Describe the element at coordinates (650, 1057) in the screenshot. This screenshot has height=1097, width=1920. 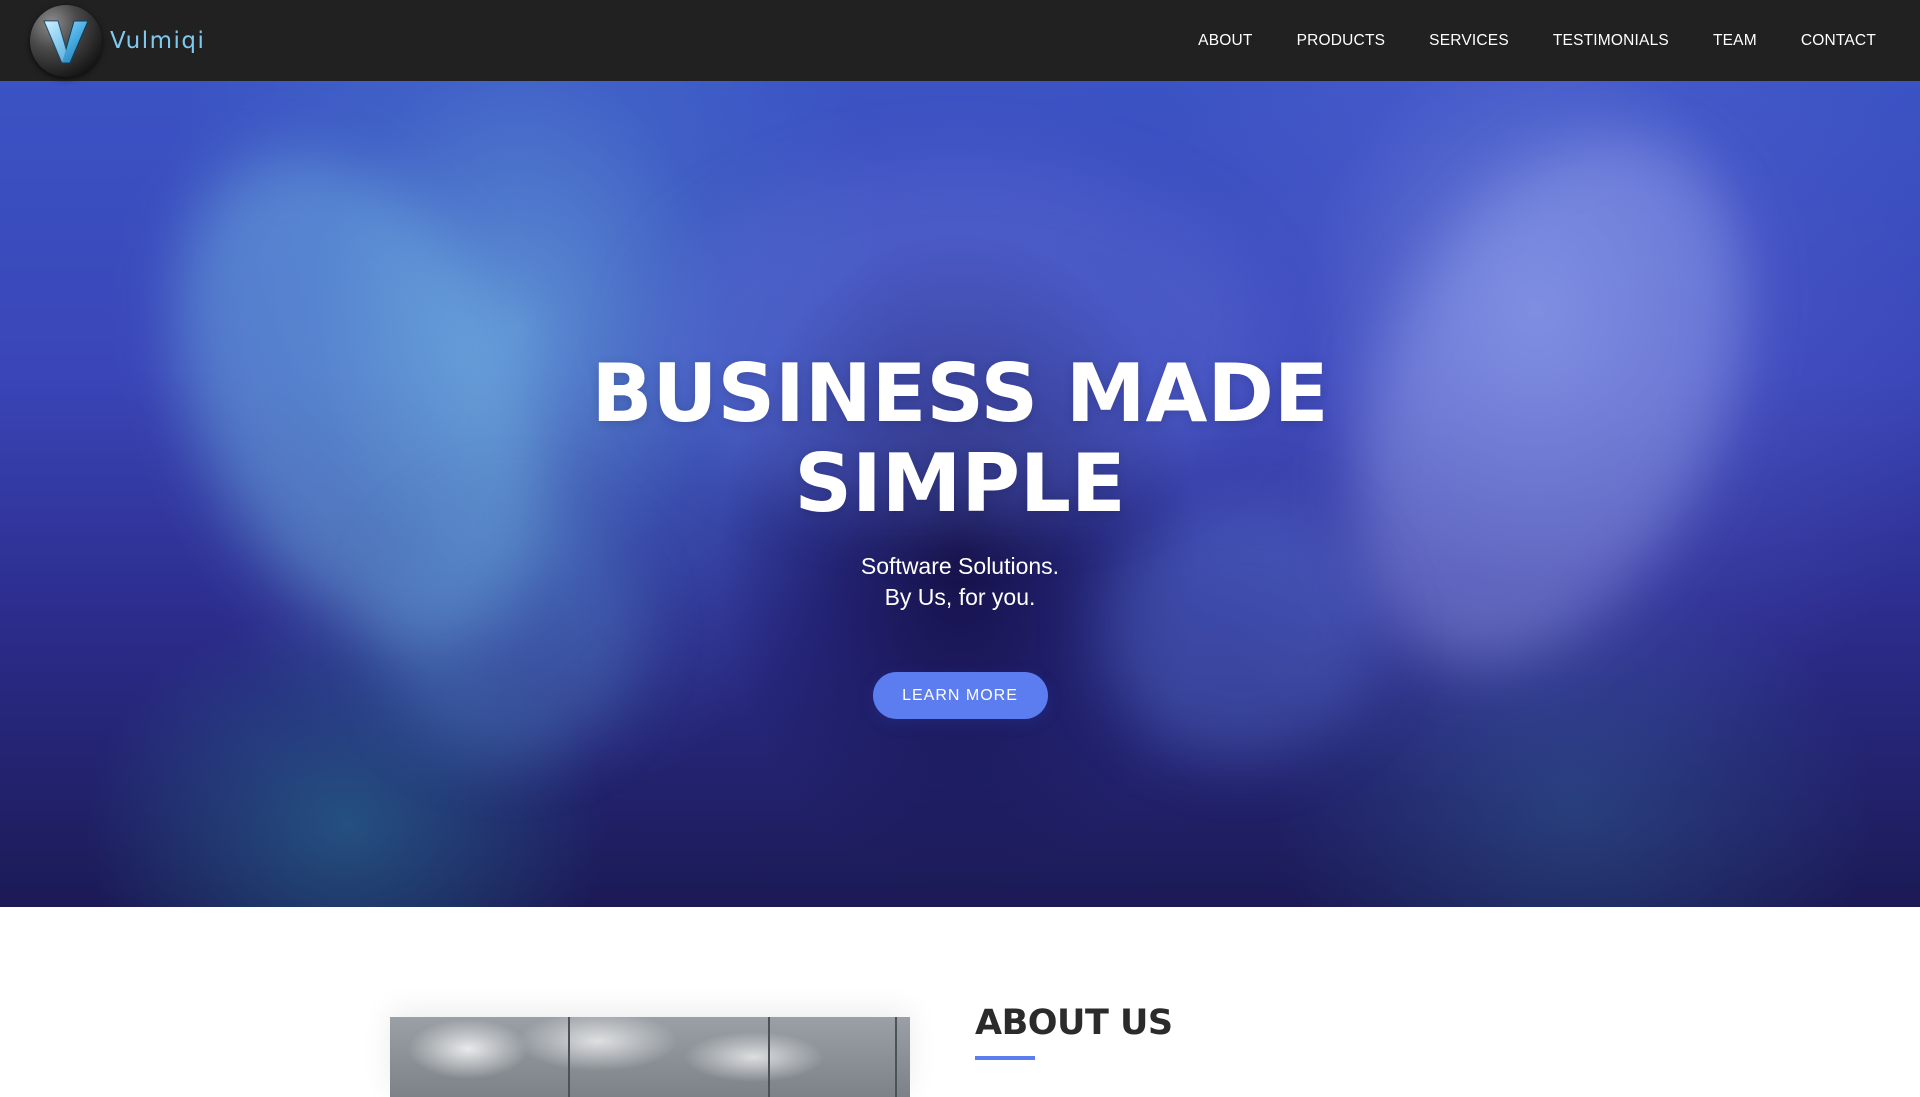
I see `about-image` at that location.